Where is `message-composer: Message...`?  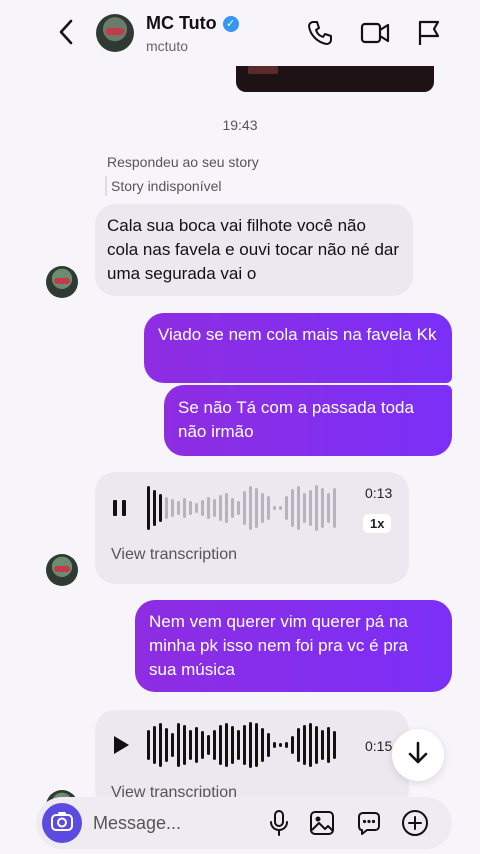 message-composer: Message... is located at coordinates (244, 823).